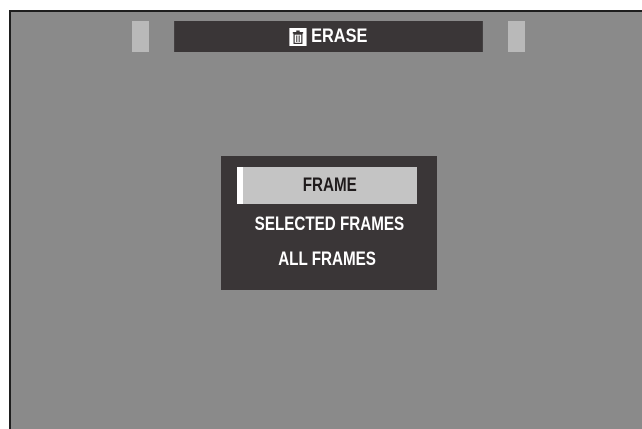 Image resolution: width=642 pixels, height=429 pixels. I want to click on menu-item-selected-frames: SELECTED FRAMES, so click(329, 224).